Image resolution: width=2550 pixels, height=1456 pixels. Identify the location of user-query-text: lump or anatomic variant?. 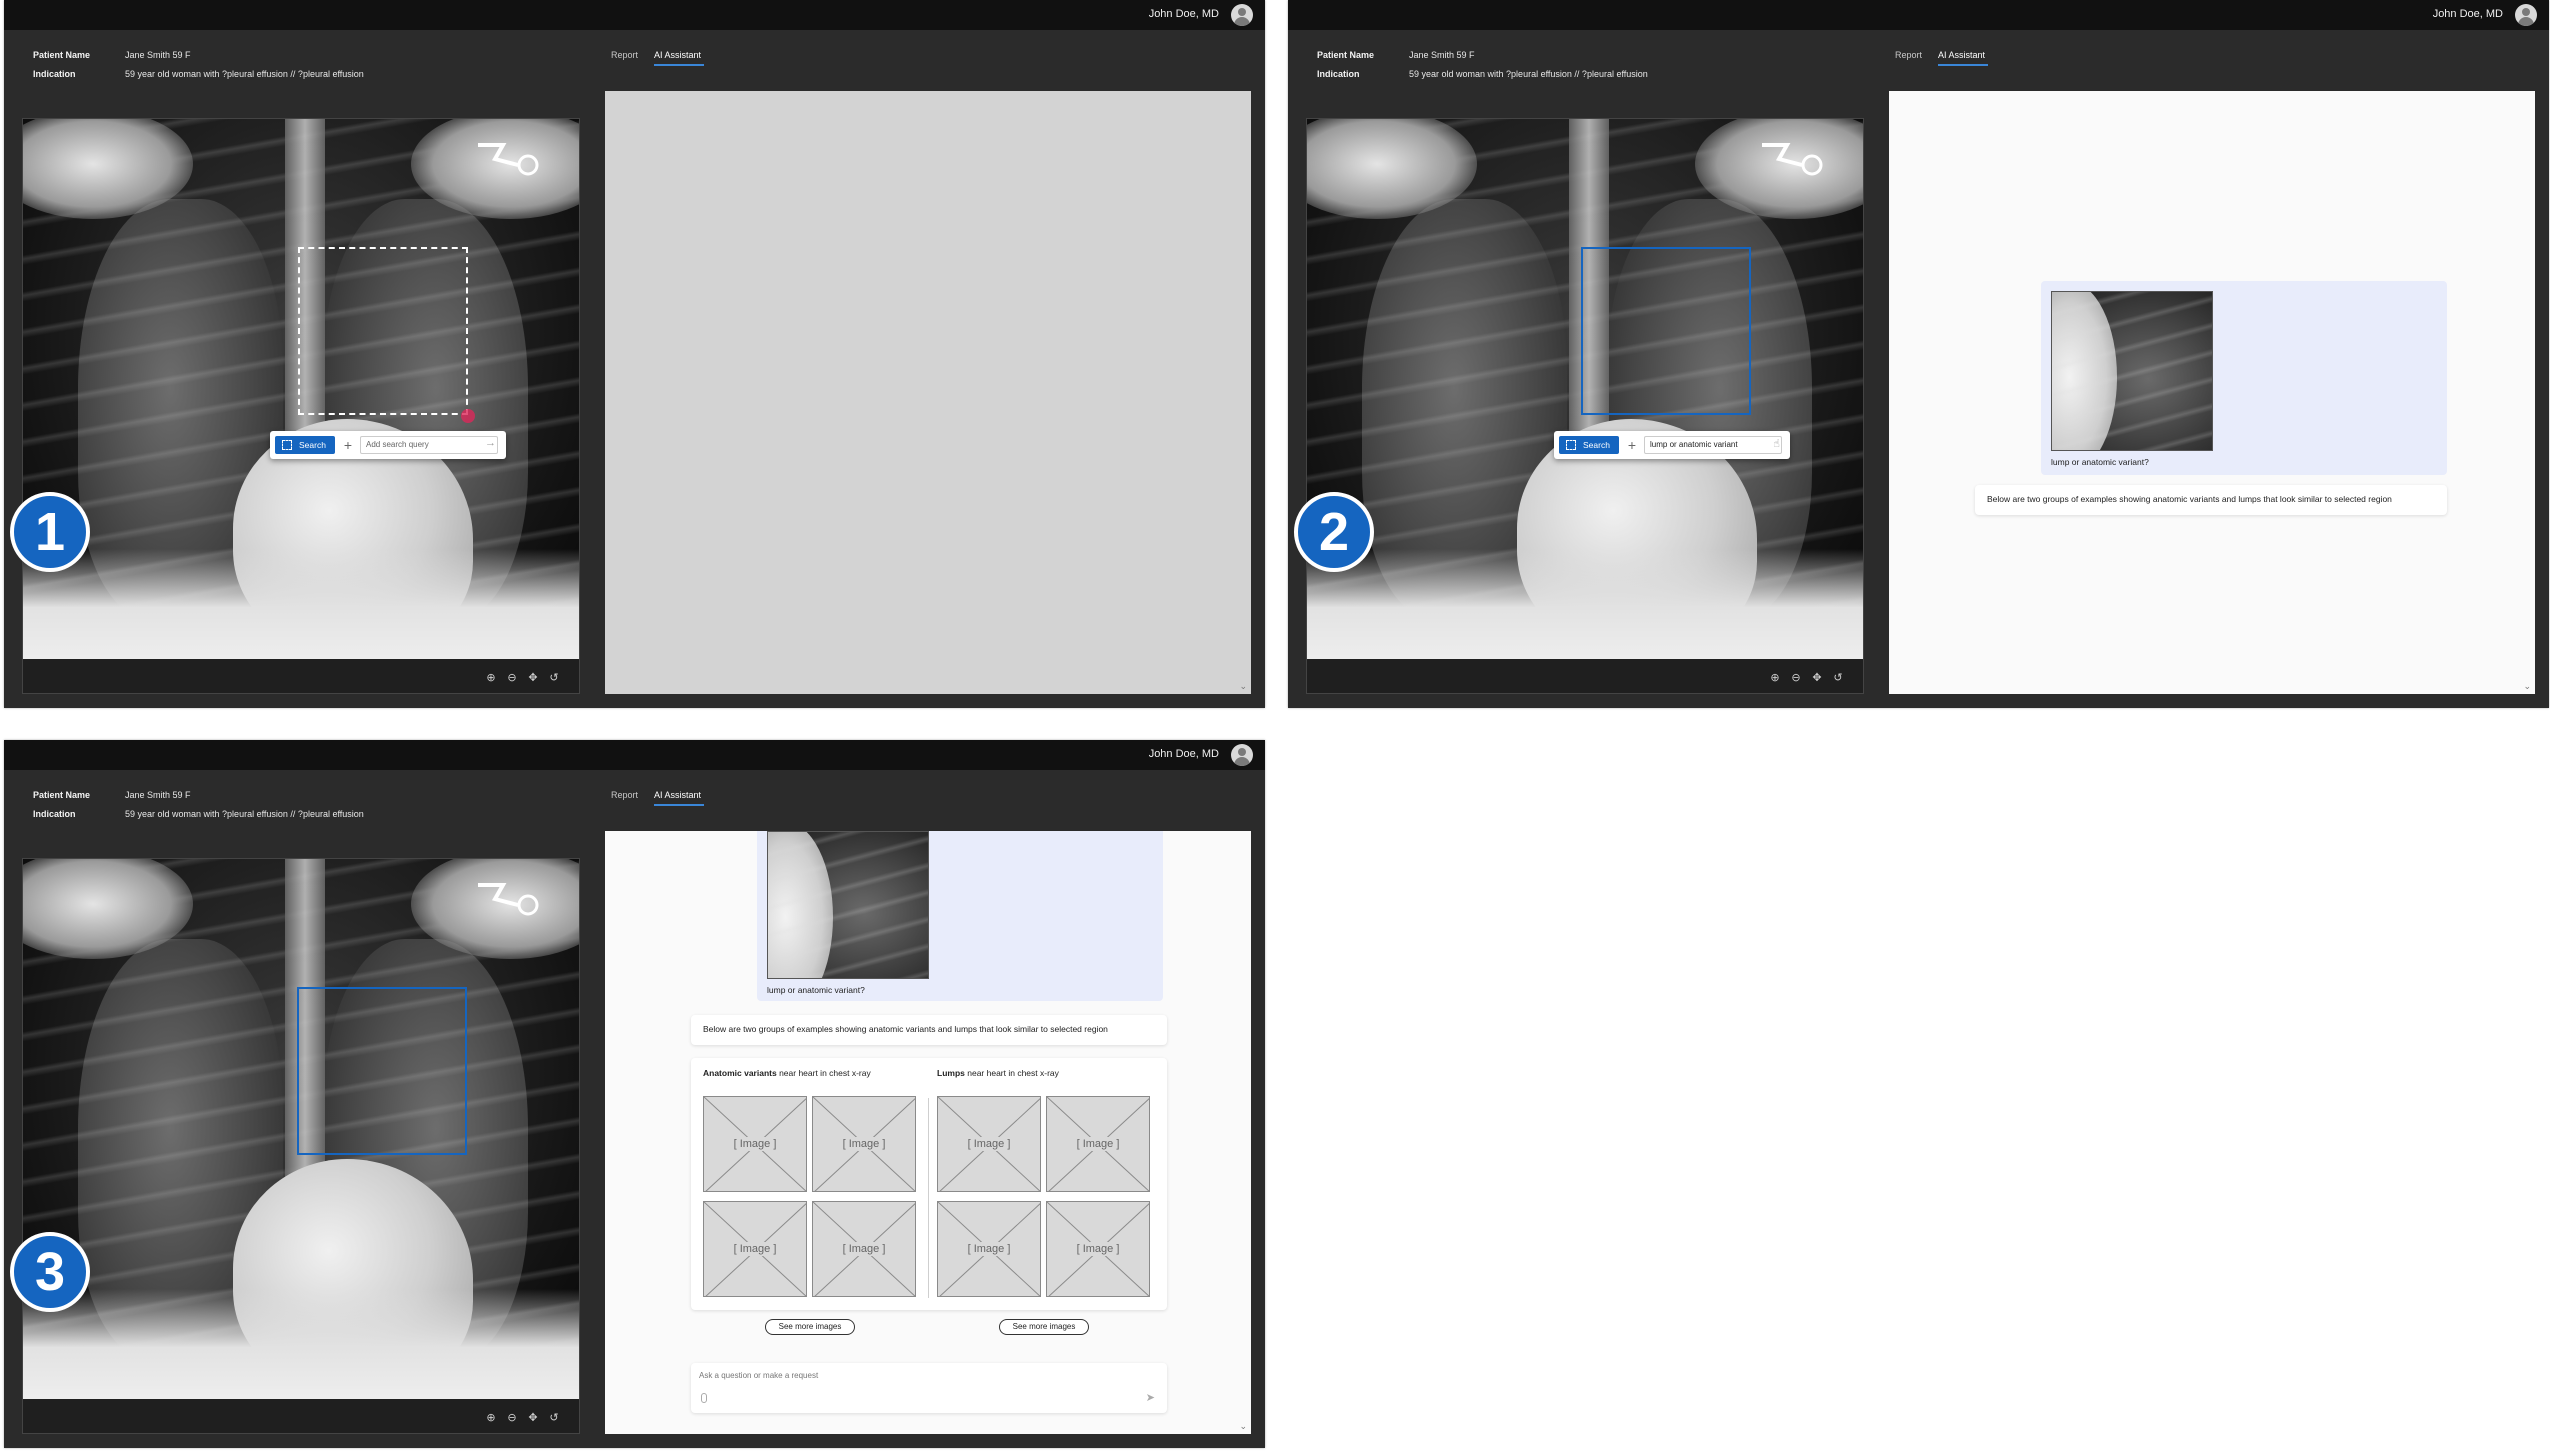
(816, 990).